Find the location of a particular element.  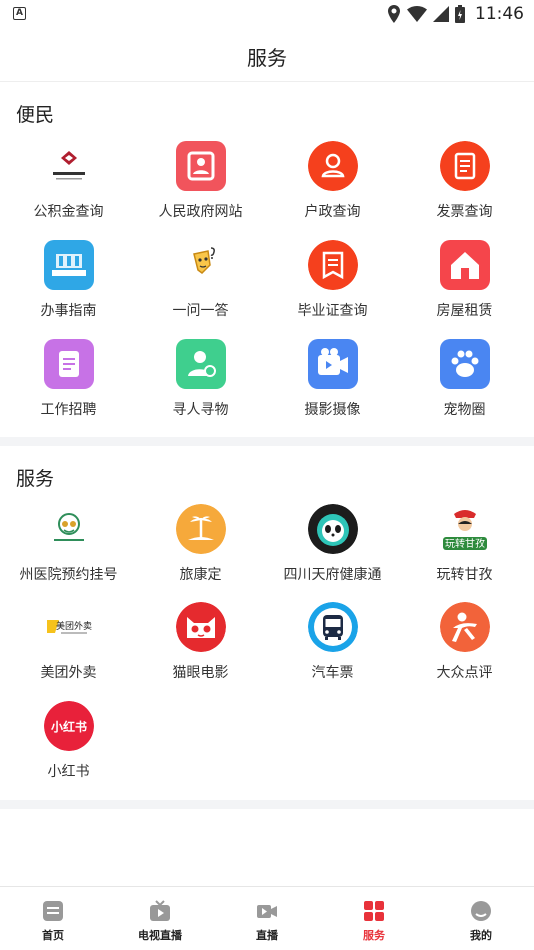

grid-item-service-guide: 办事指南 is located at coordinates (68, 286).